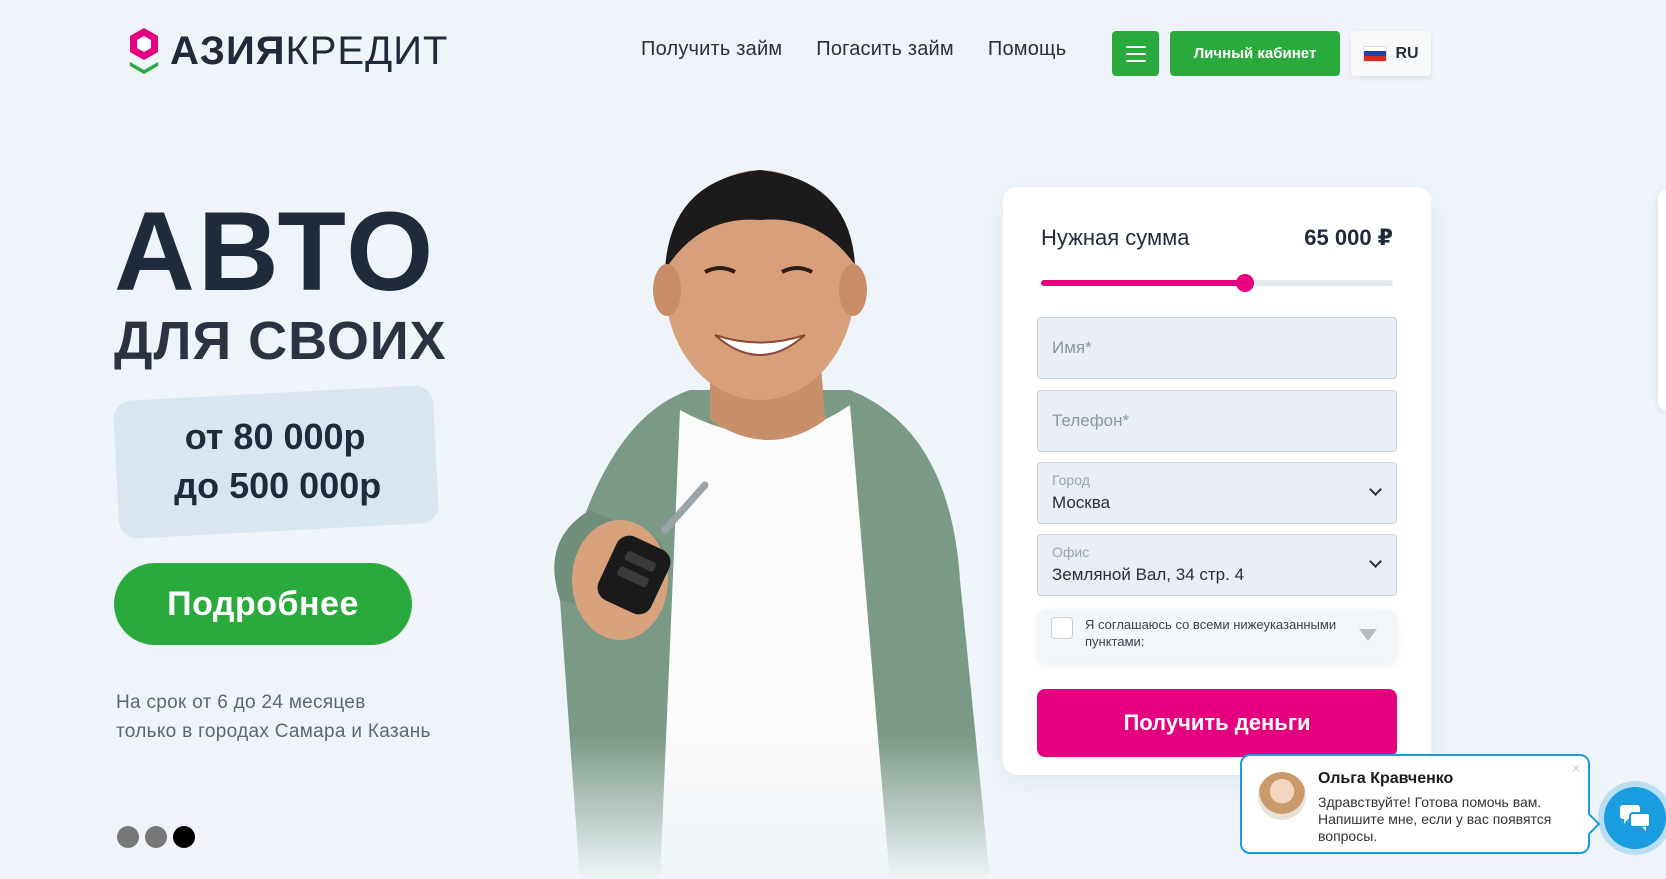 This screenshot has width=1666, height=879. Describe the element at coordinates (275, 437) in the screenshot. I see `price-from: от 80 000р` at that location.